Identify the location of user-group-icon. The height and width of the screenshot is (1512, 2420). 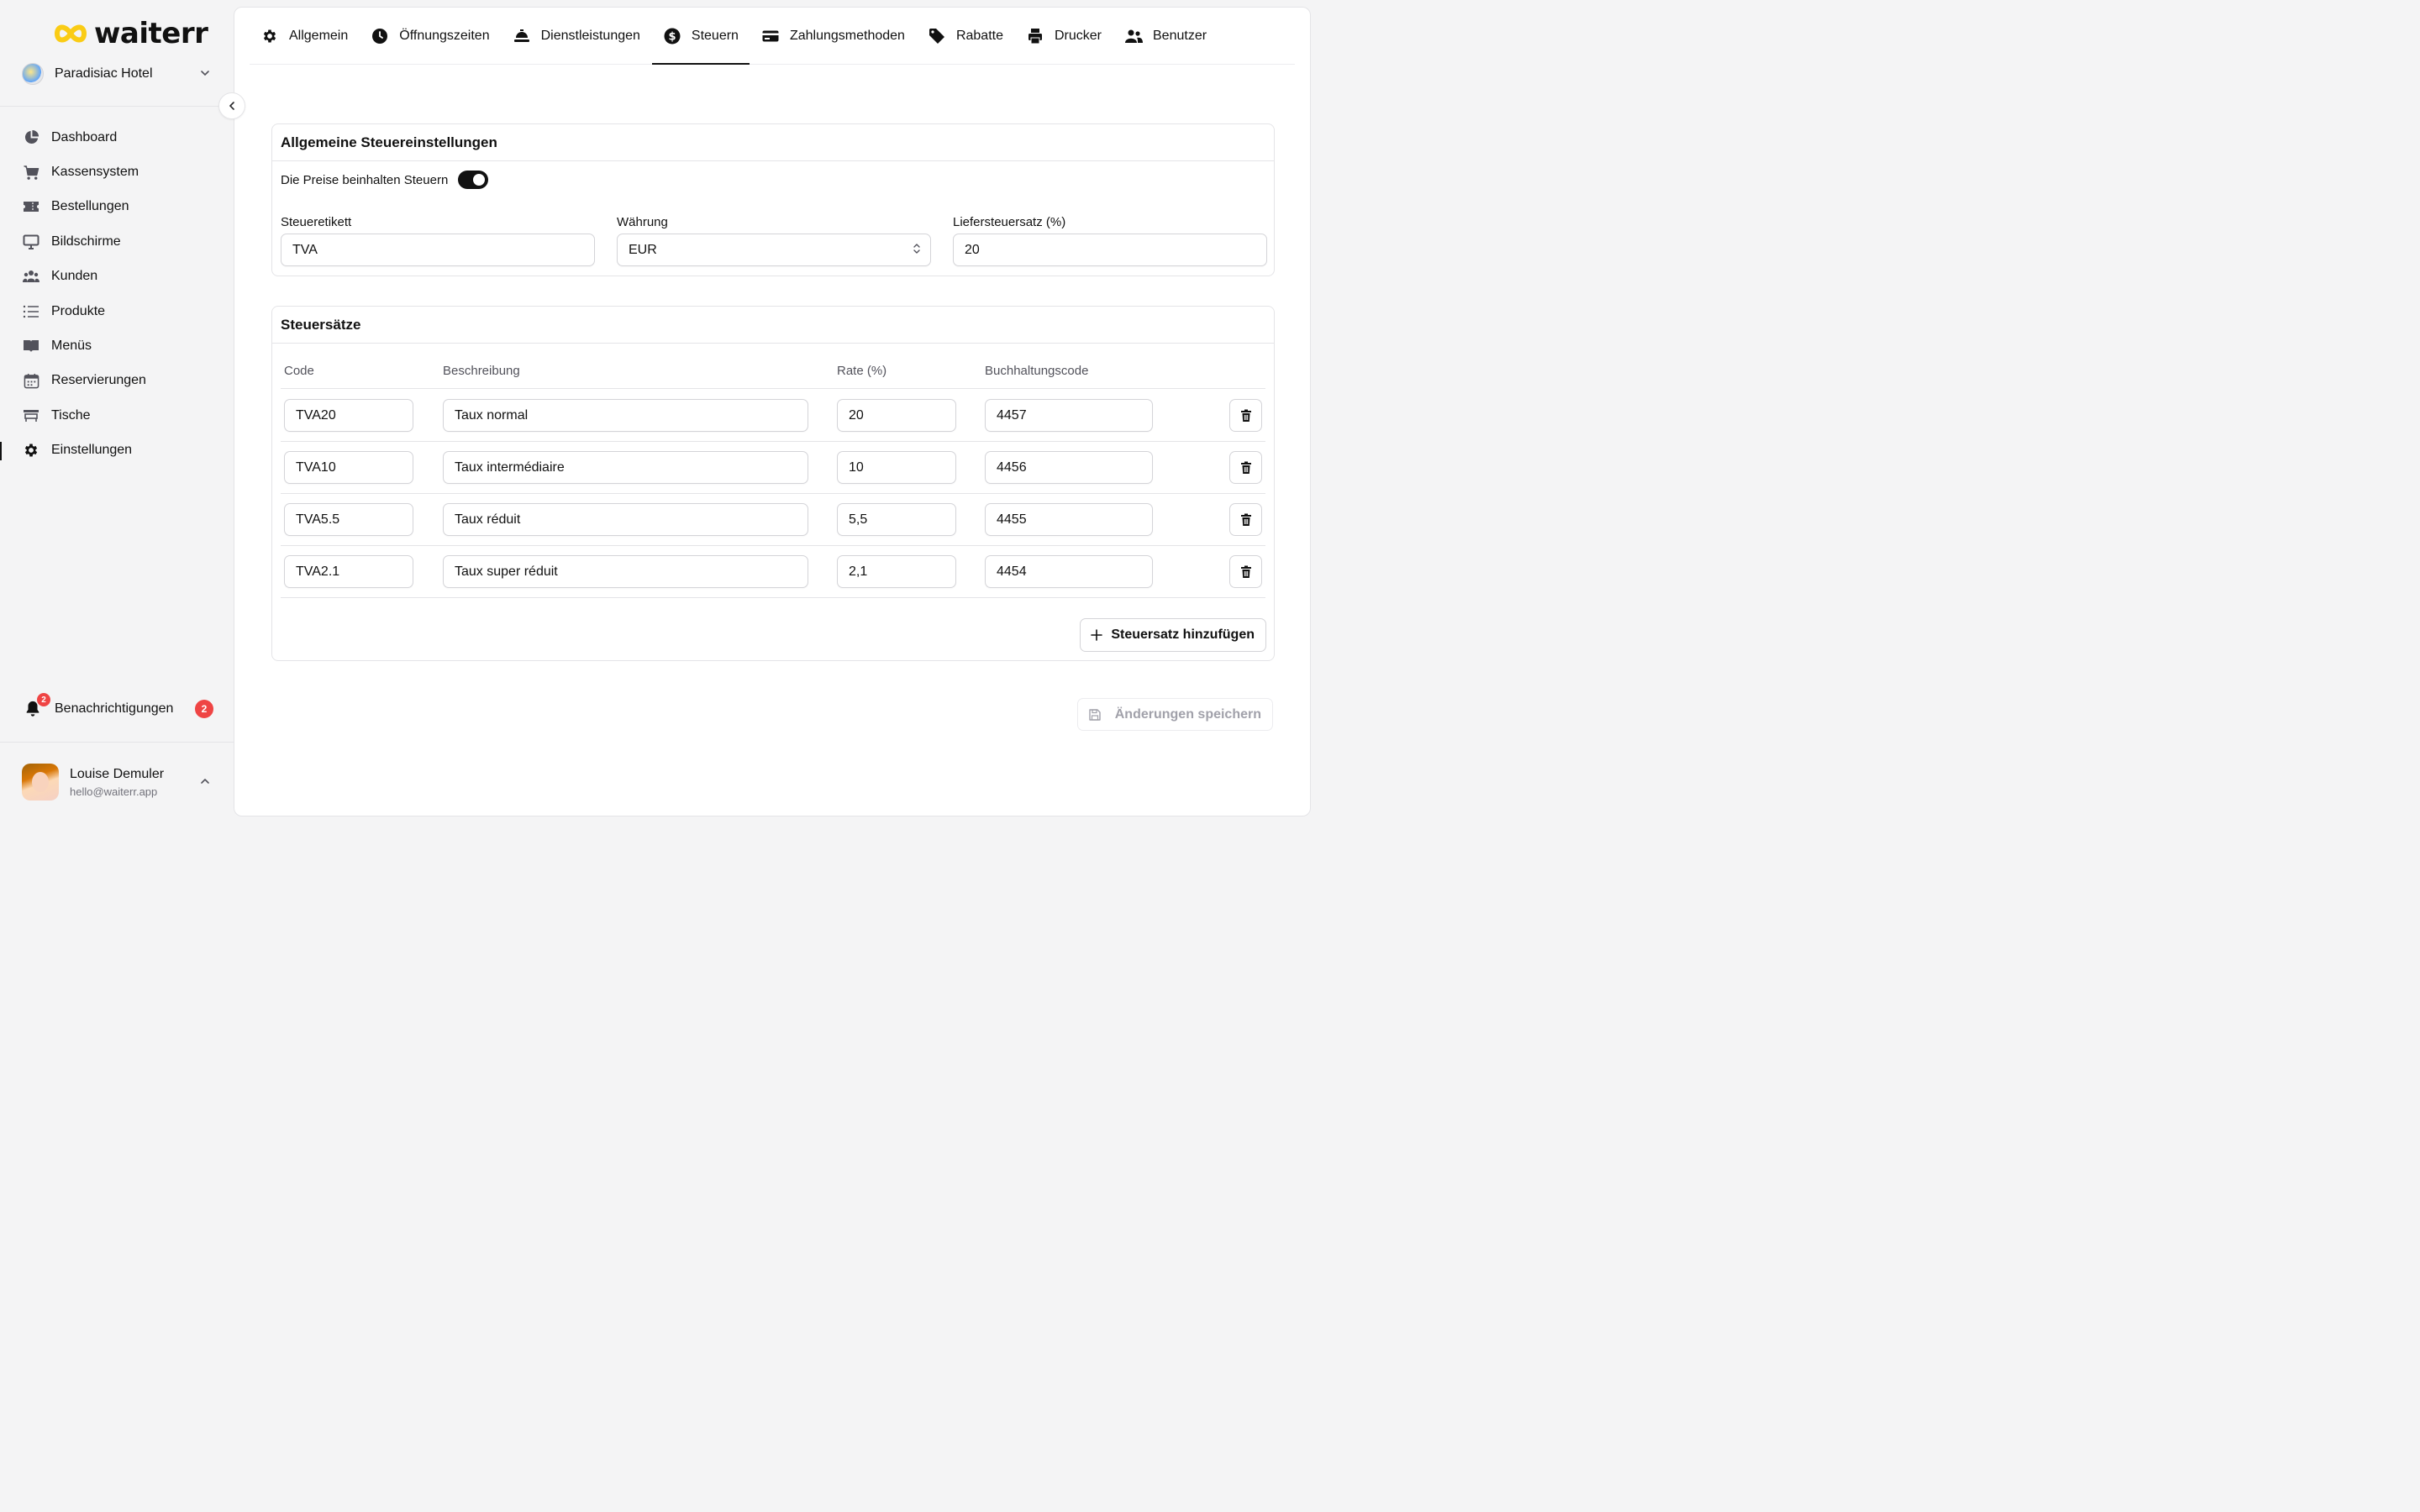
(1134, 36).